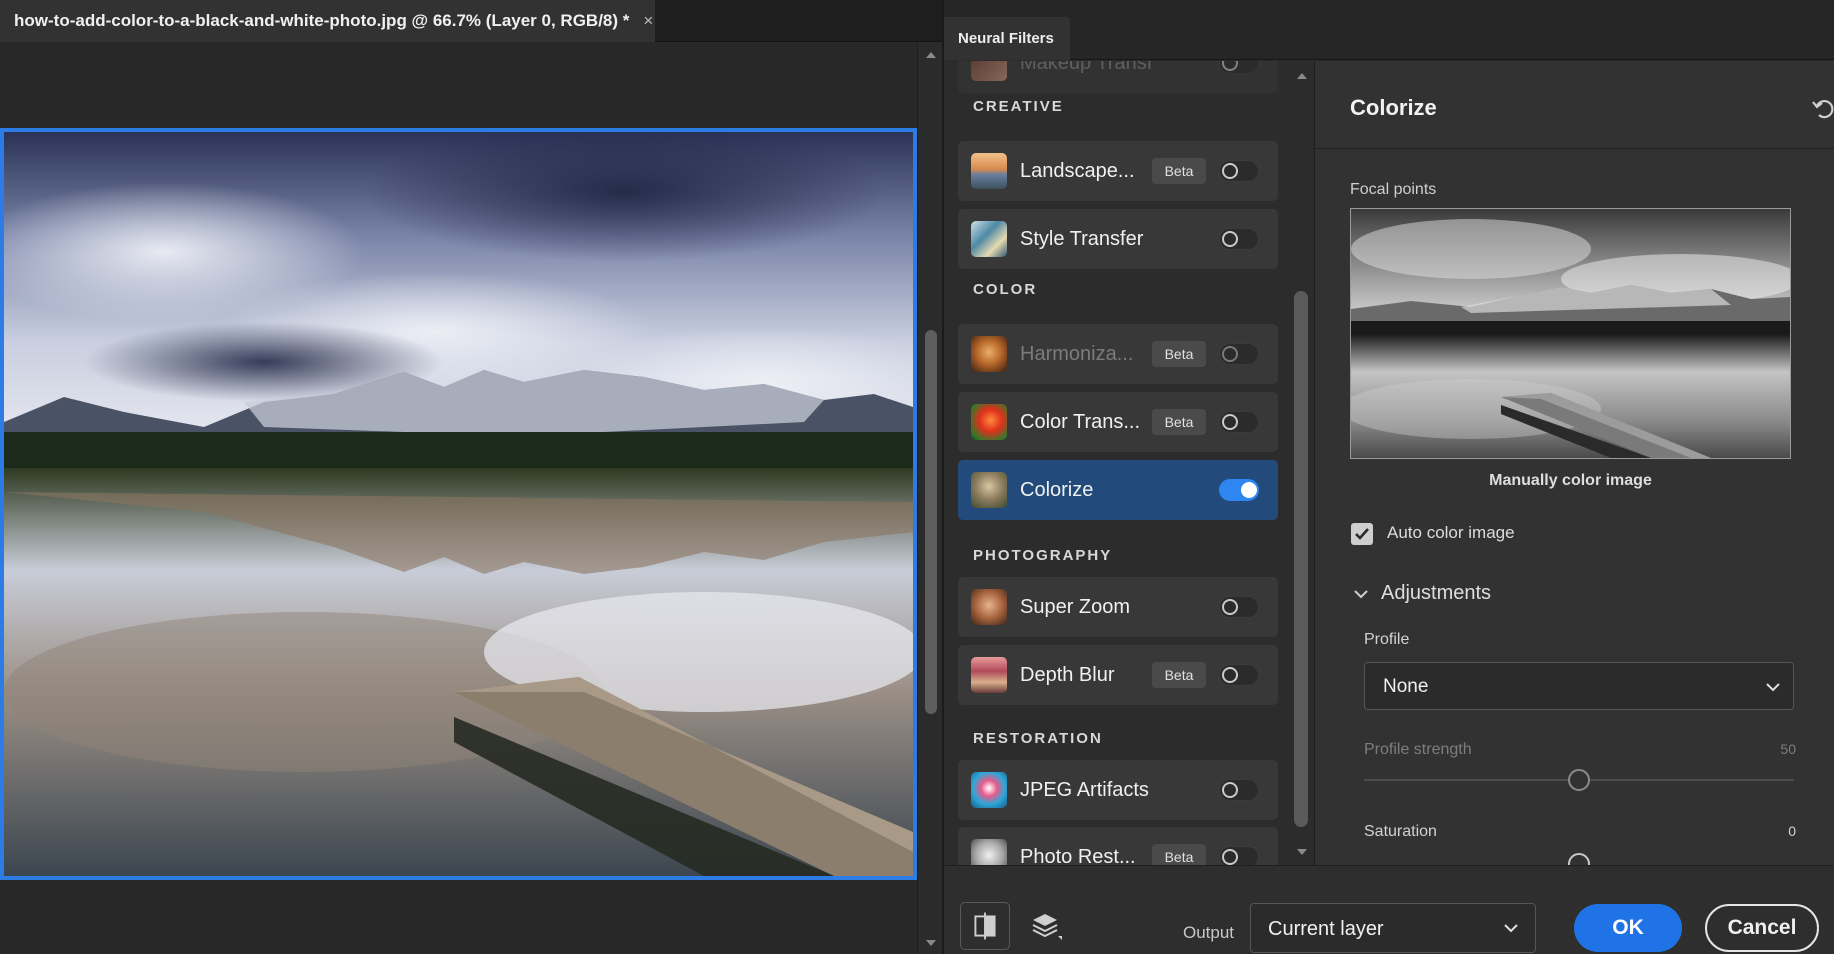  I want to click on category-title-photography: PHOTOGRAPHY, so click(1043, 555).